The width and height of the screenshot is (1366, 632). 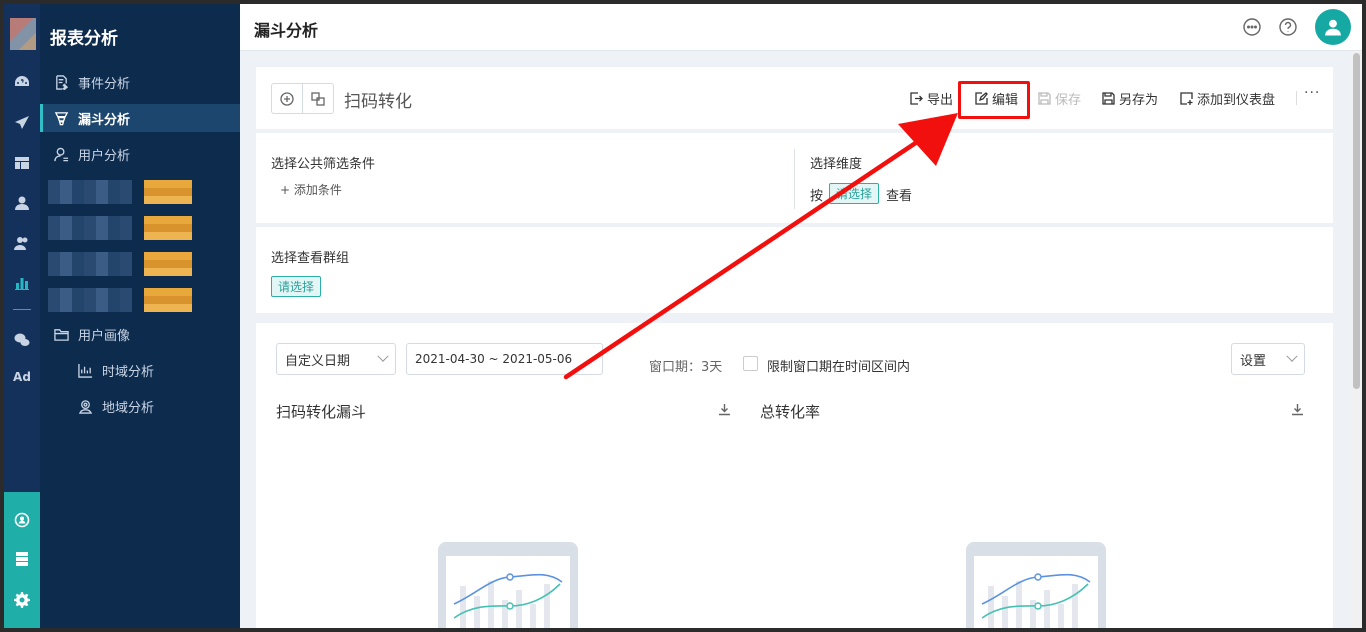 I want to click on add-report-button, so click(x=287, y=98).